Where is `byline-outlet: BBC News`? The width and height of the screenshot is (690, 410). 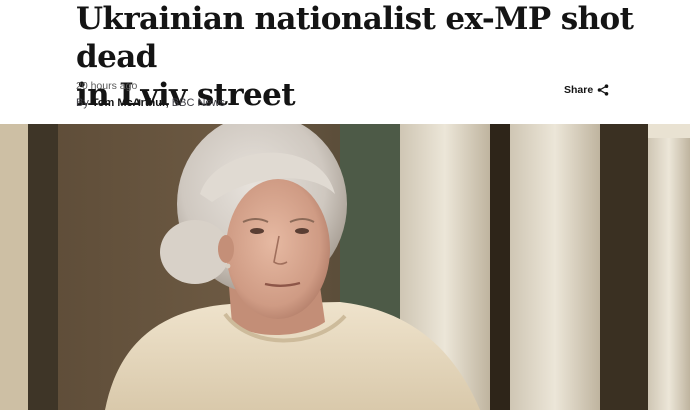
byline-outlet: BBC News is located at coordinates (198, 103).